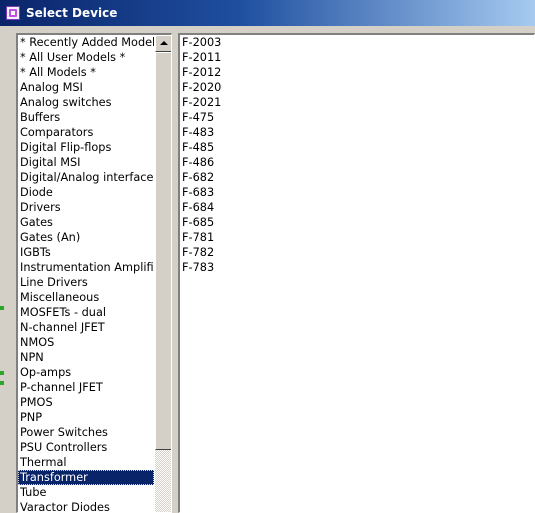 The width and height of the screenshot is (535, 513). I want to click on model-item: F-483, so click(356, 132).